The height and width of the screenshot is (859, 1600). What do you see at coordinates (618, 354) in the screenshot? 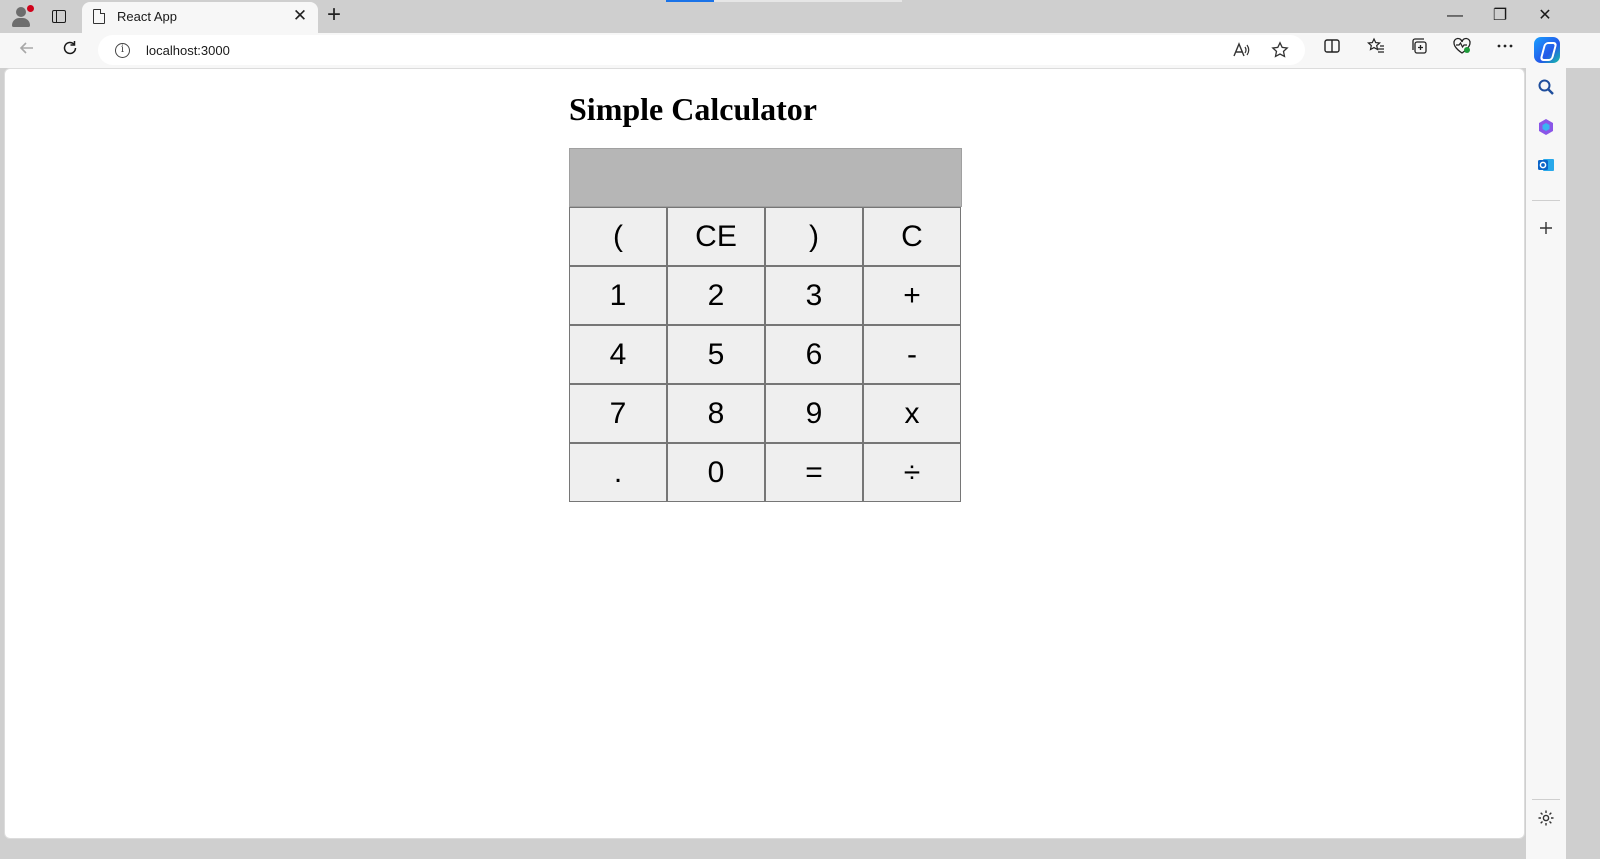
I see `key-4: 4` at bounding box center [618, 354].